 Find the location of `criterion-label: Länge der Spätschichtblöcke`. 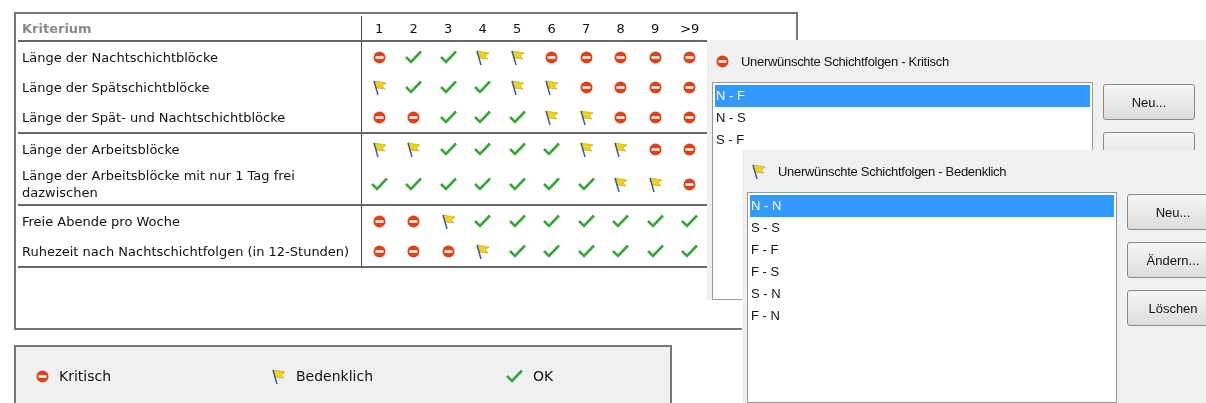

criterion-label: Länge der Spätschichtblöcke is located at coordinates (190, 87).